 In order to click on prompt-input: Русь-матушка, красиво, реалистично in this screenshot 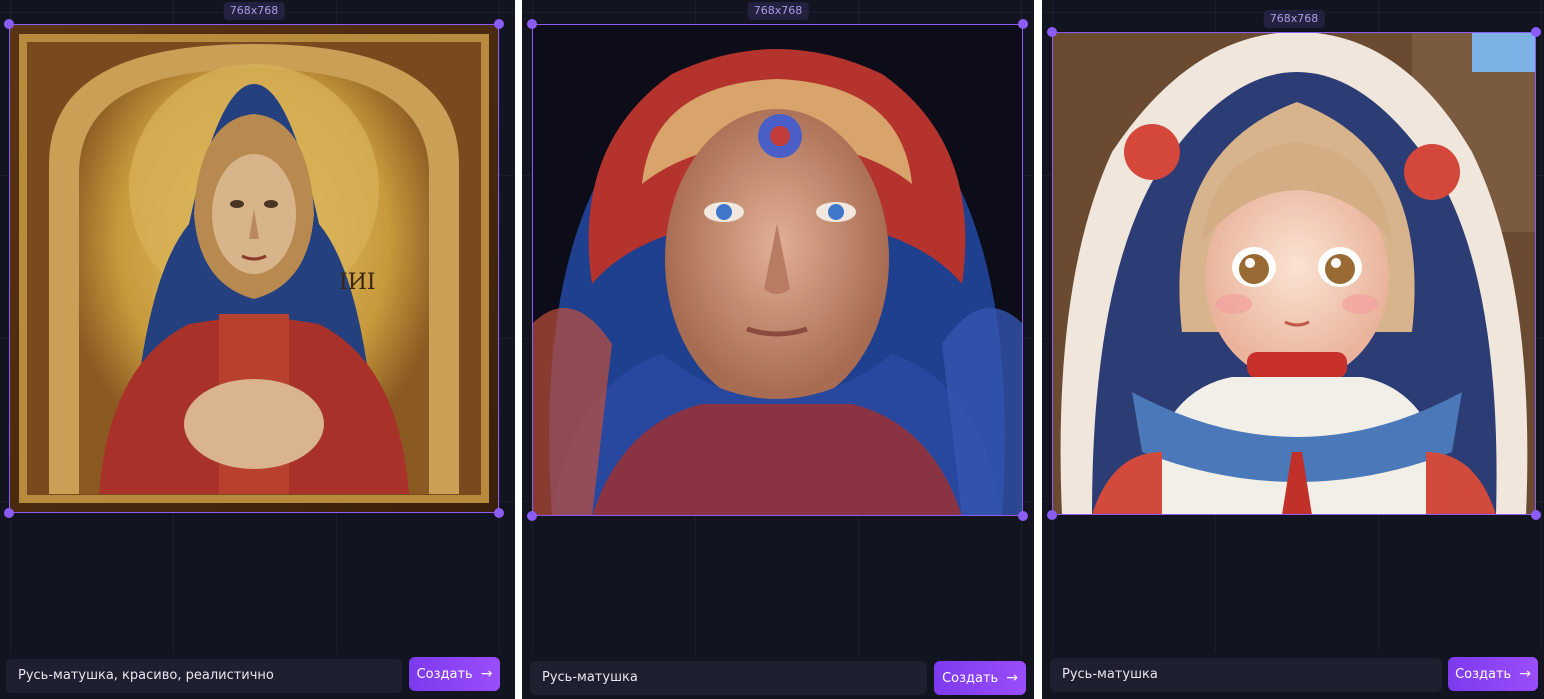, I will do `click(204, 676)`.